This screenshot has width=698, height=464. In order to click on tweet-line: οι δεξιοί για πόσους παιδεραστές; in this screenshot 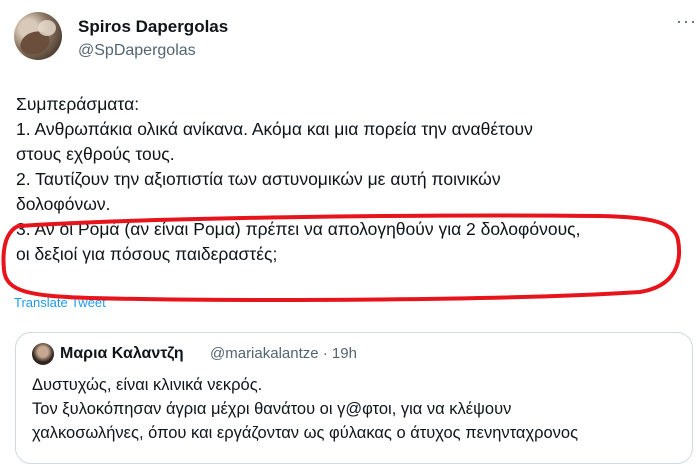, I will do `click(147, 254)`.